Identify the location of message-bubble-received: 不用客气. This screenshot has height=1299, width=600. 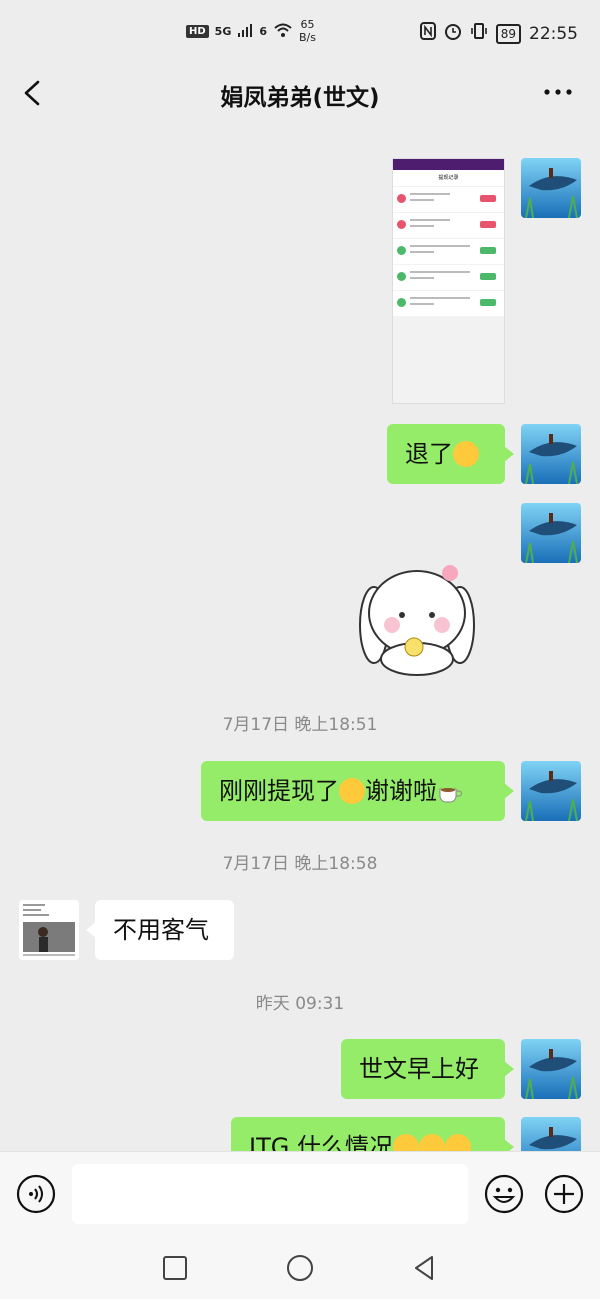
(160, 930).